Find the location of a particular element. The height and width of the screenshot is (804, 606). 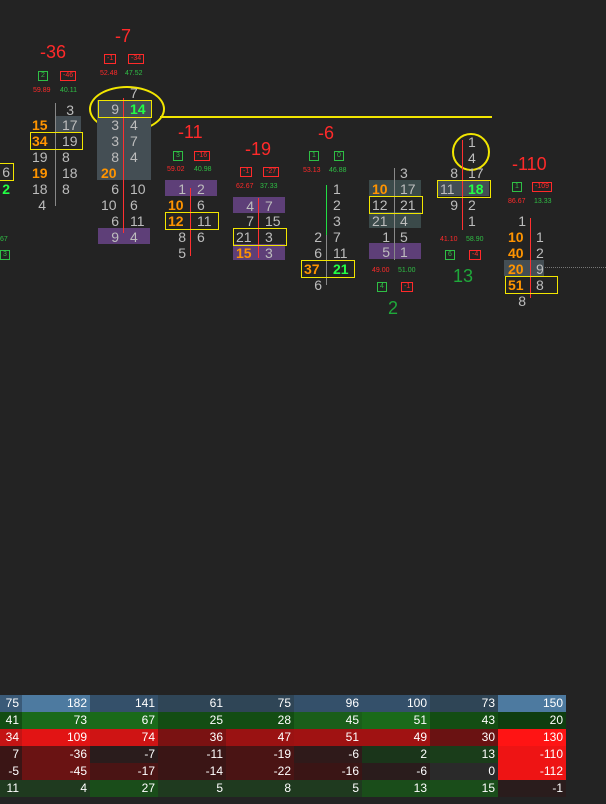

stats-cell: 20 is located at coordinates (532, 720).